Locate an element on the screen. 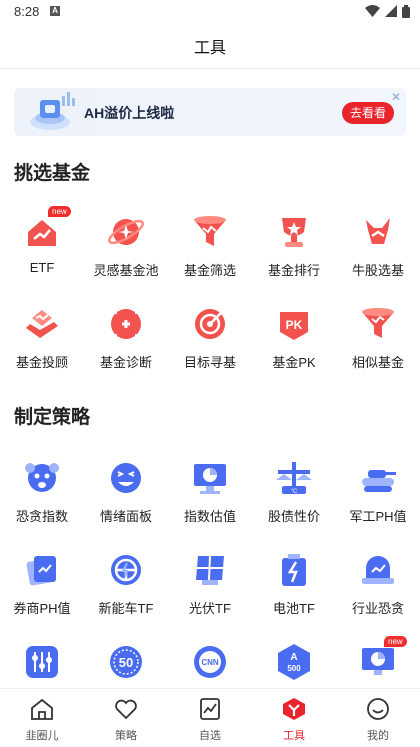 The height and width of the screenshot is (747, 420). tool-tile-funnel: 基金筛选 is located at coordinates (210, 252).